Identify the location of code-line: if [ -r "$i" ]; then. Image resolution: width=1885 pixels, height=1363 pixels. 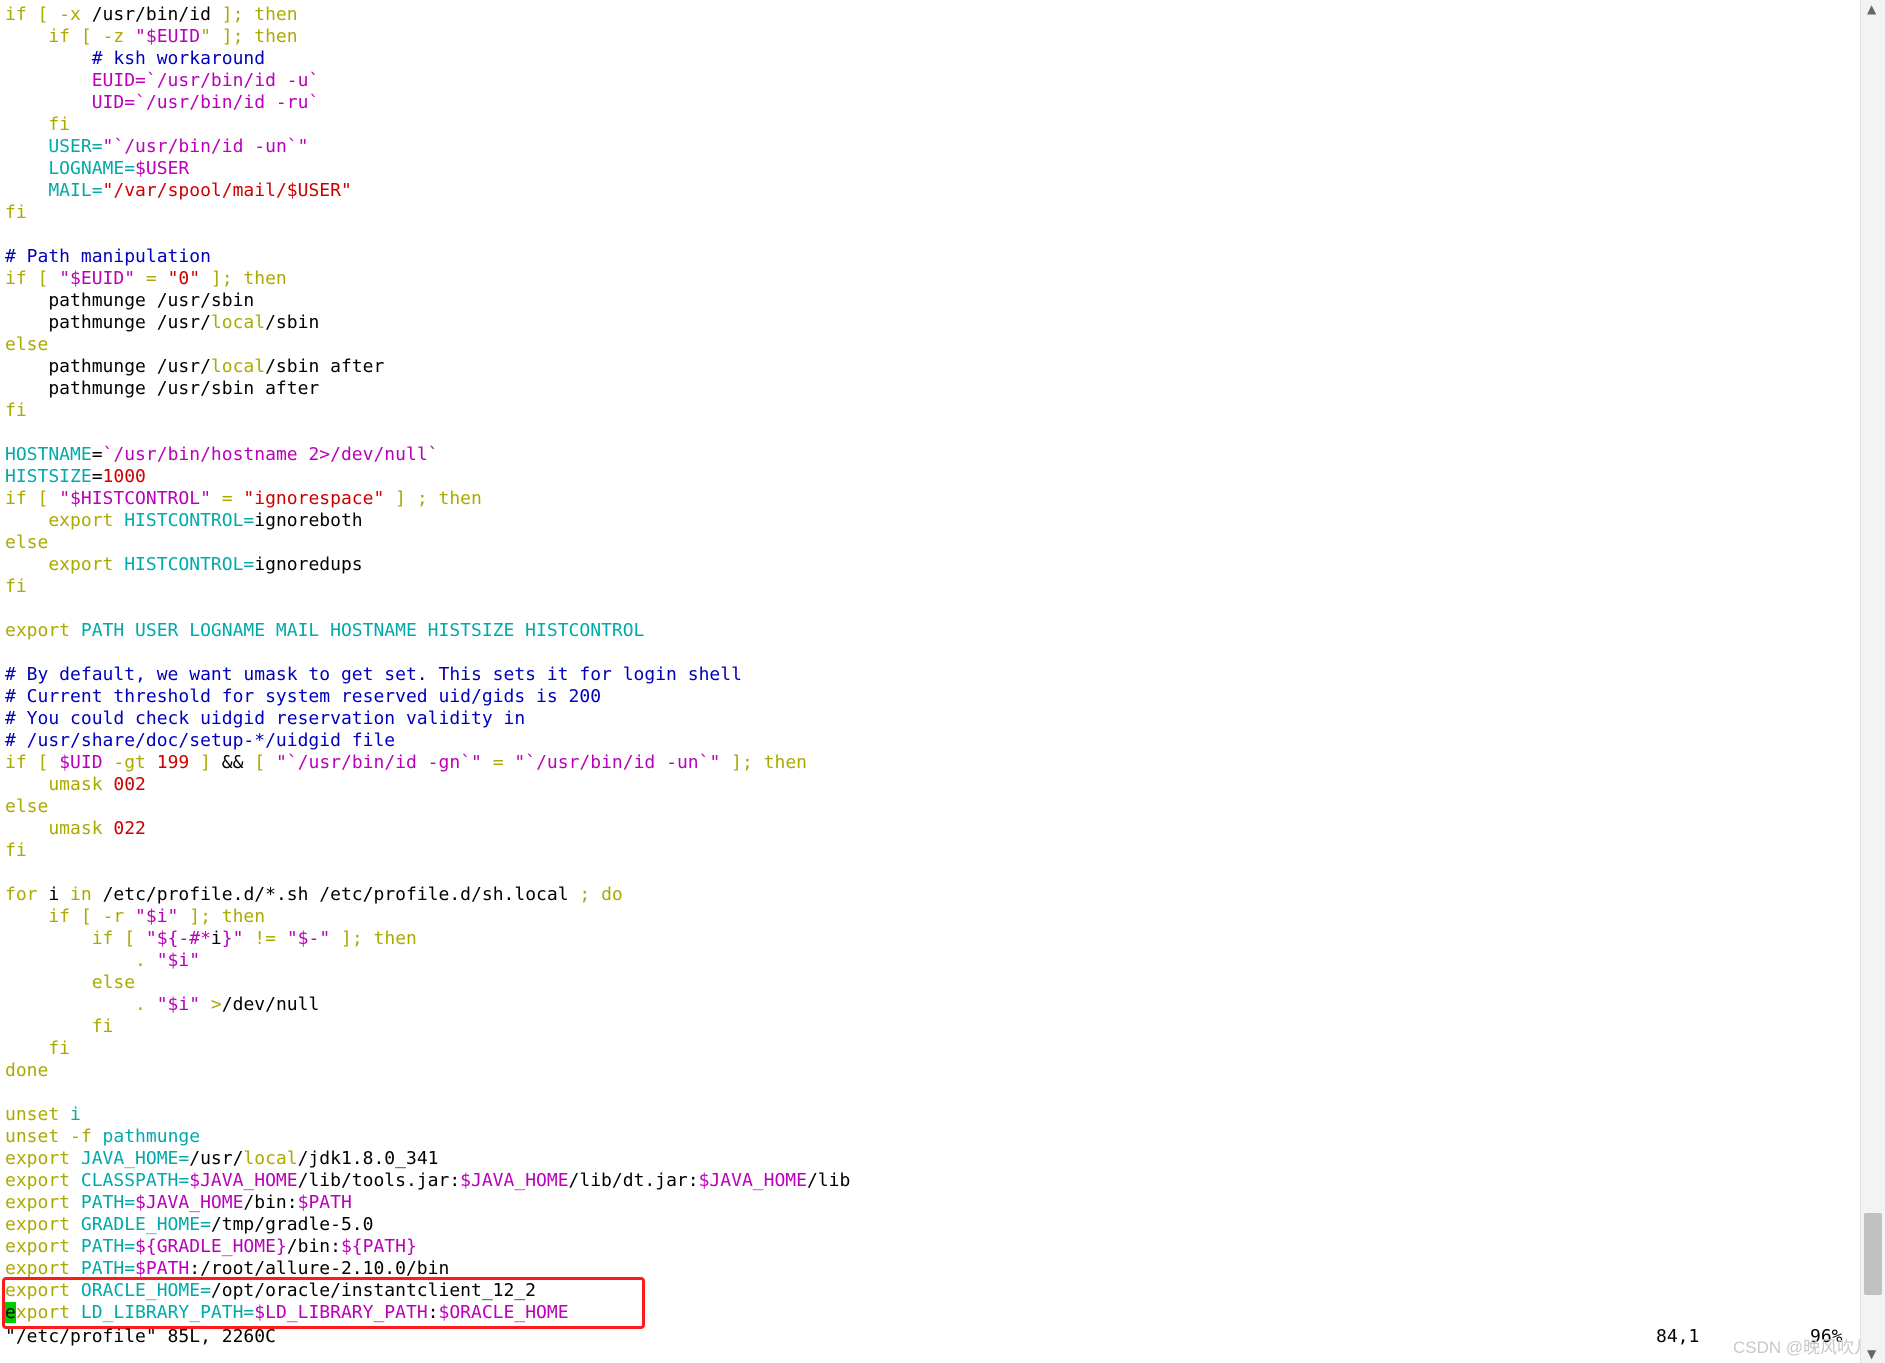
(135, 917).